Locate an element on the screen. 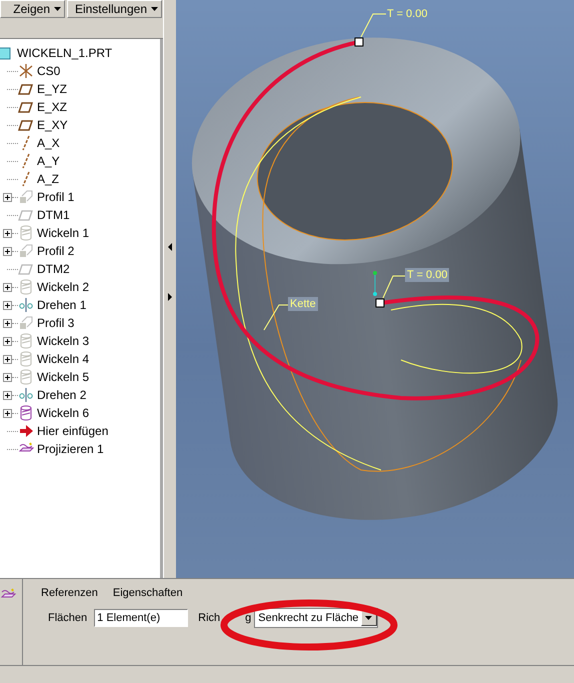 The height and width of the screenshot is (683, 574). tree-item: E_XZ is located at coordinates (52, 107).